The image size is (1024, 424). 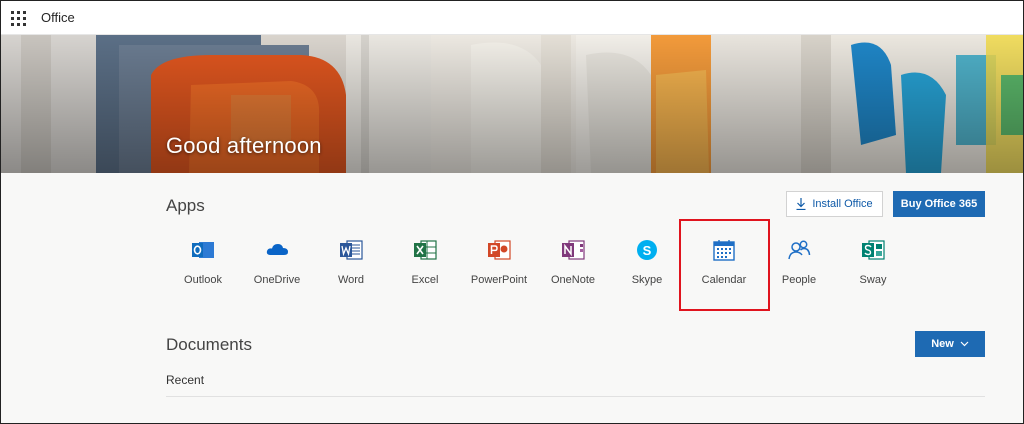 What do you see at coordinates (512, 18) in the screenshot?
I see `top-bar: Office` at bounding box center [512, 18].